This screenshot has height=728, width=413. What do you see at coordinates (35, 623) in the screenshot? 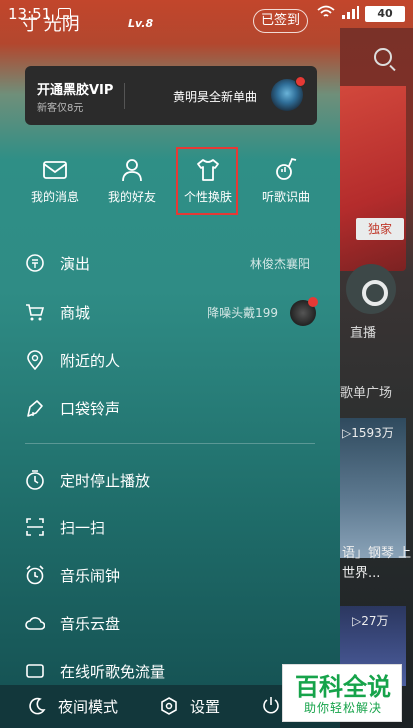
I see `cloud-icon` at bounding box center [35, 623].